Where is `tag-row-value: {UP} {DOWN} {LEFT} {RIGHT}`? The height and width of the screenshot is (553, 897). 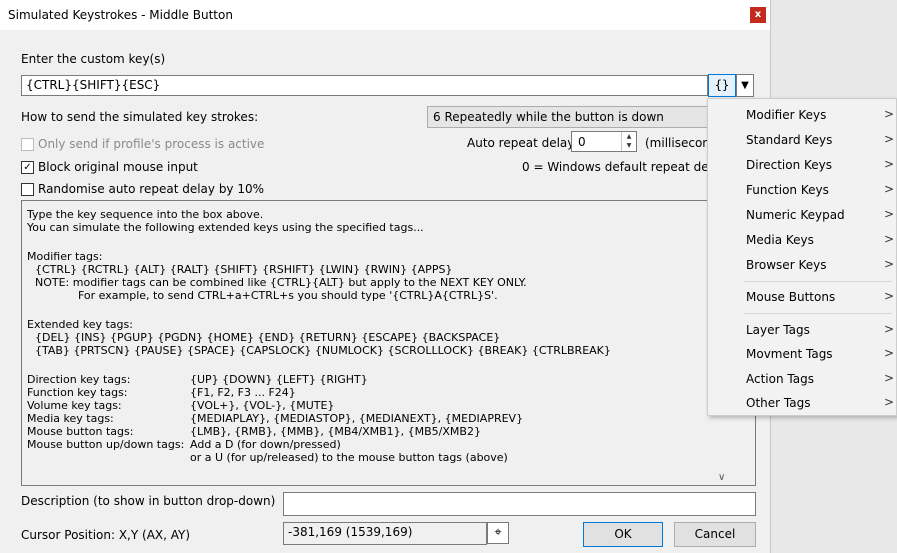
tag-row-value: {UP} {DOWN} {LEFT} {RIGHT} is located at coordinates (279, 379).